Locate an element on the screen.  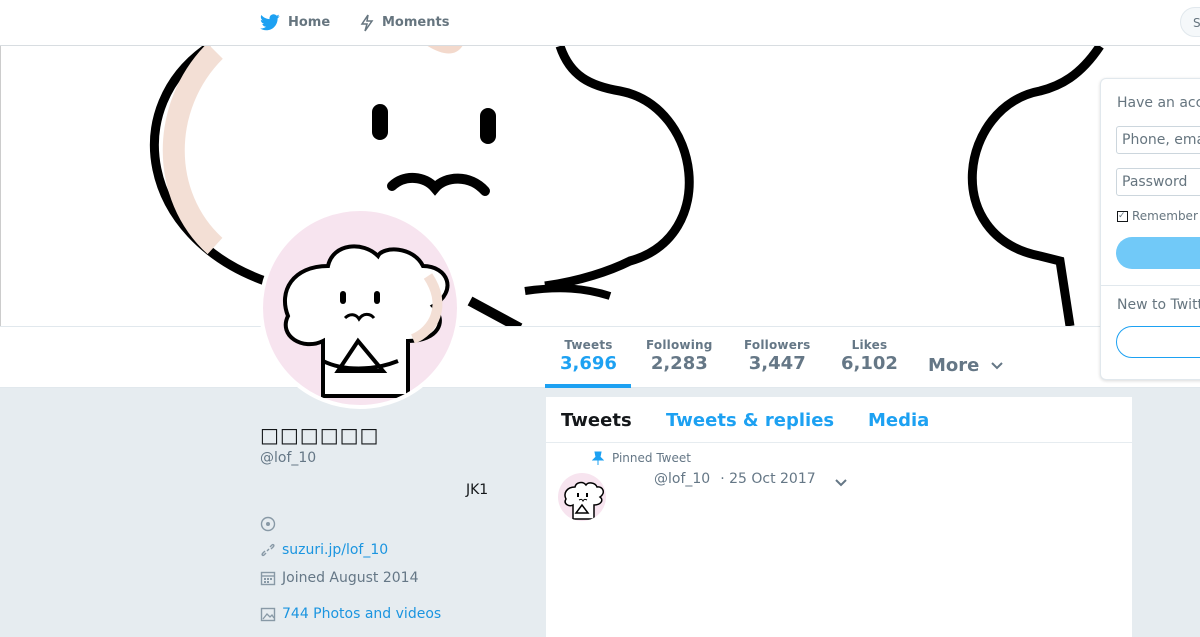
stat-value: 3,447 is located at coordinates (777, 363).